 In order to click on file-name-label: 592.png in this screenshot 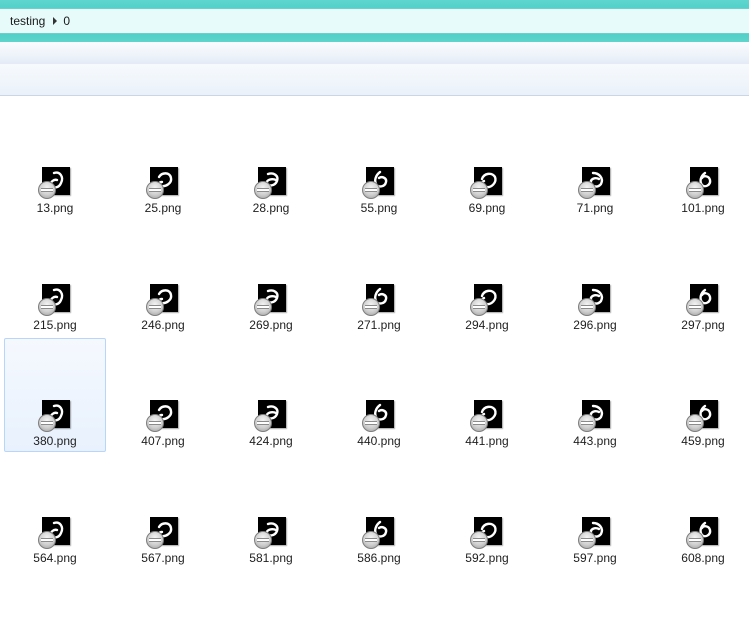, I will do `click(487, 558)`.